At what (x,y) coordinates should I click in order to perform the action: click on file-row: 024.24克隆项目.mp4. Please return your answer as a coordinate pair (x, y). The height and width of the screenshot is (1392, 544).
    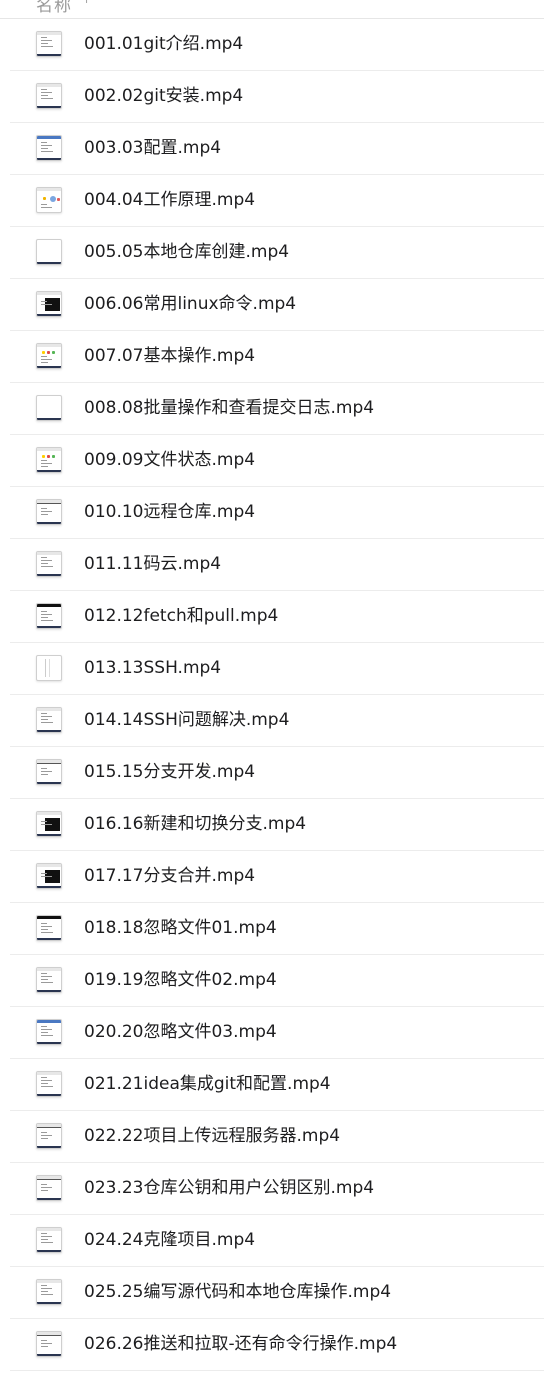
    Looking at the image, I should click on (277, 1241).